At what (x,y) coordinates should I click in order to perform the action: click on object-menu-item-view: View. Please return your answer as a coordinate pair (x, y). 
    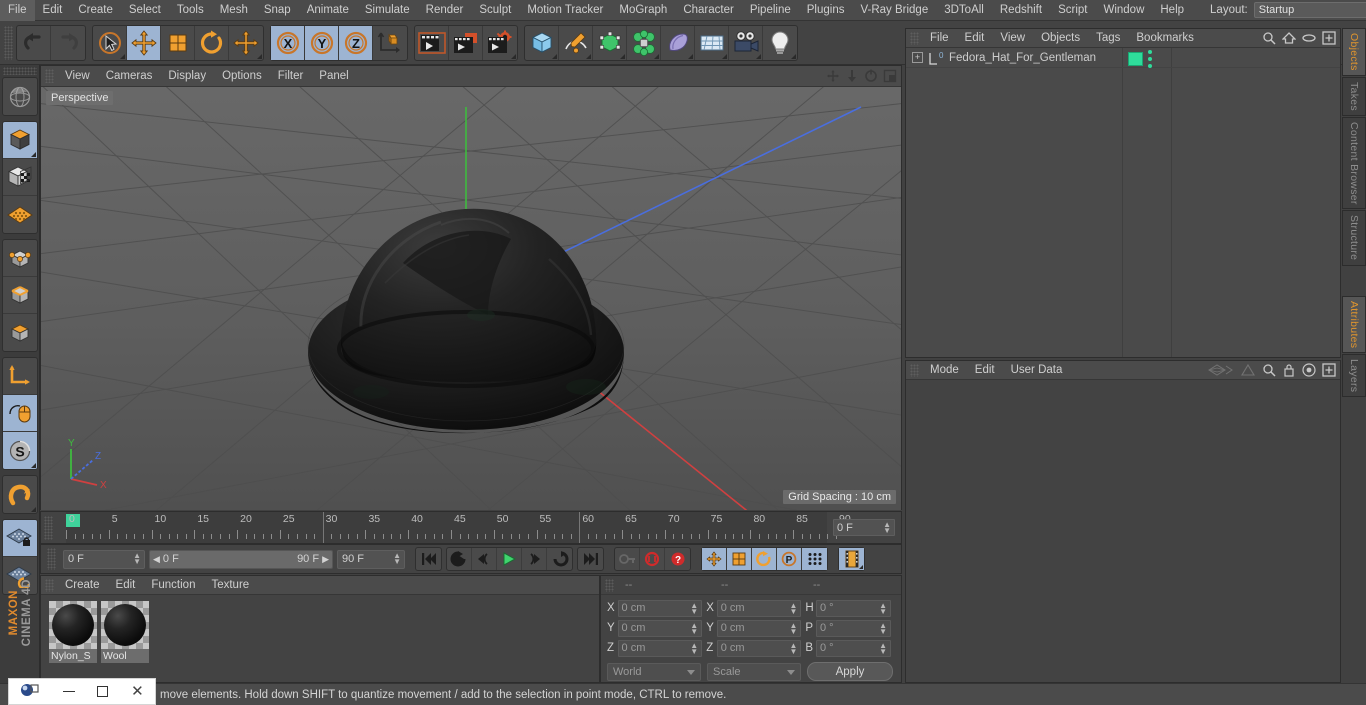
    Looking at the image, I should click on (1012, 38).